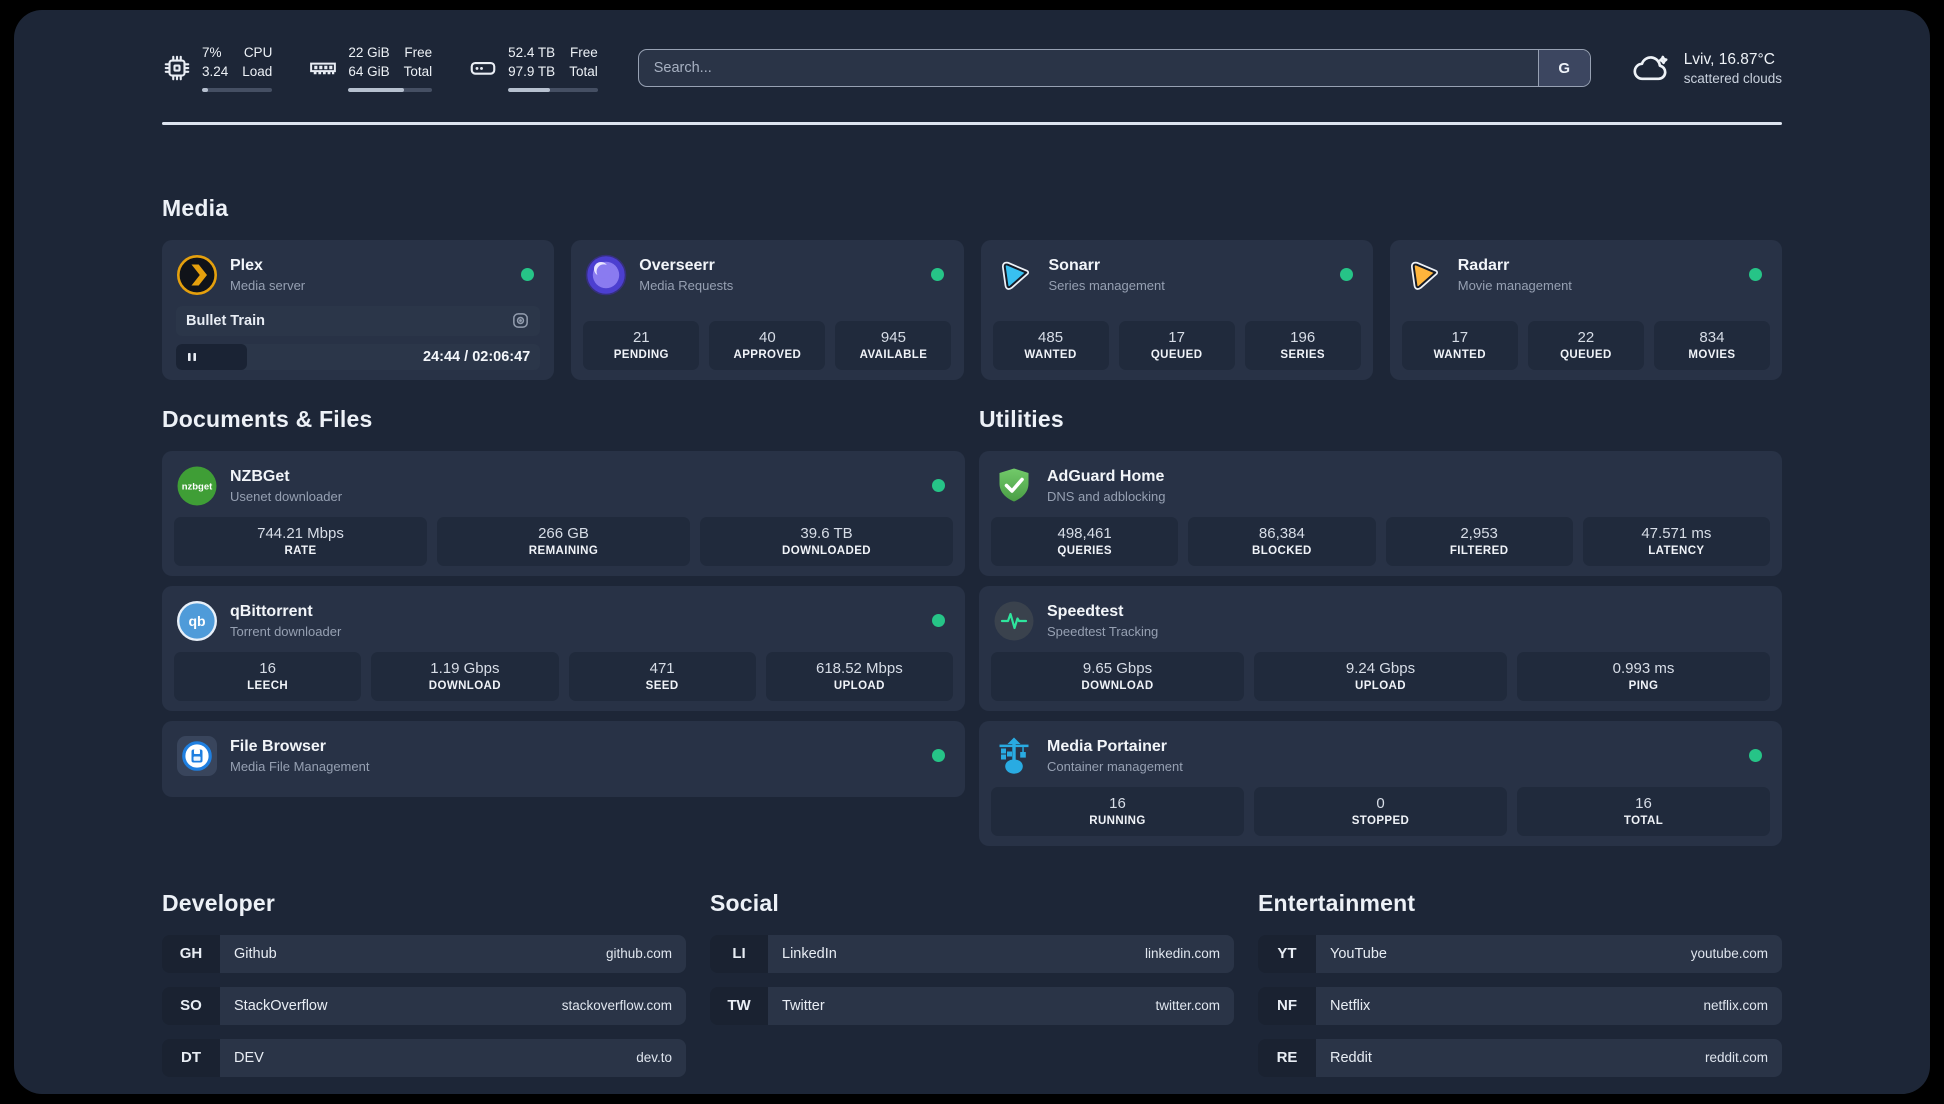  I want to click on search-input, so click(1088, 68).